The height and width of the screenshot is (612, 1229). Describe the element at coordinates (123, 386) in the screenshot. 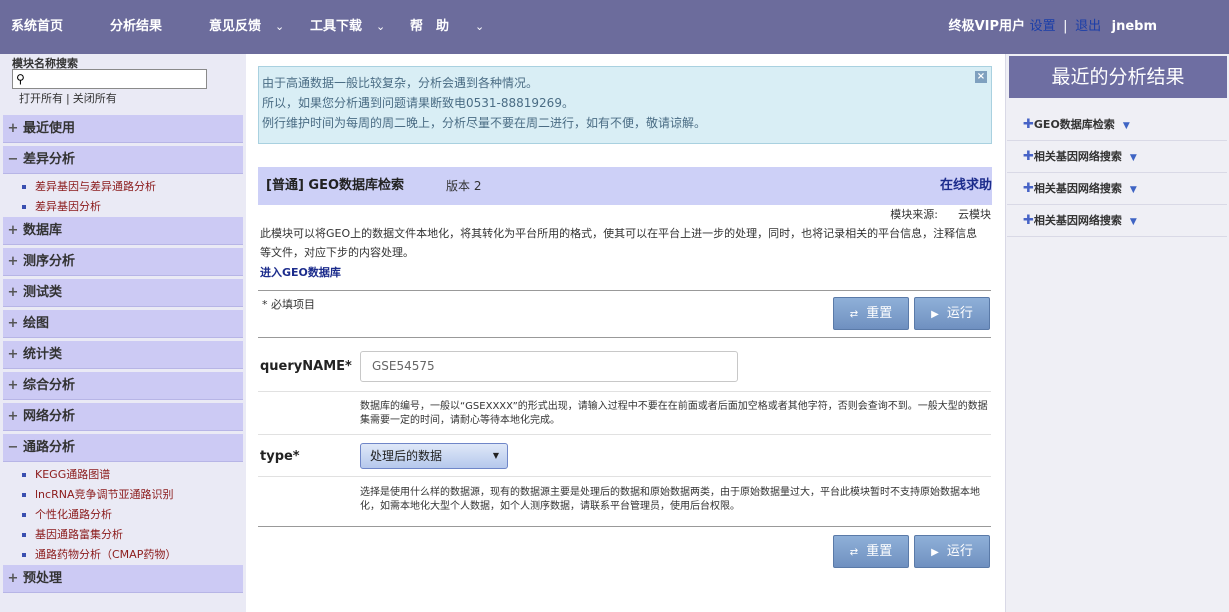

I see `sidebar-group-integrated: + 综合分析` at that location.